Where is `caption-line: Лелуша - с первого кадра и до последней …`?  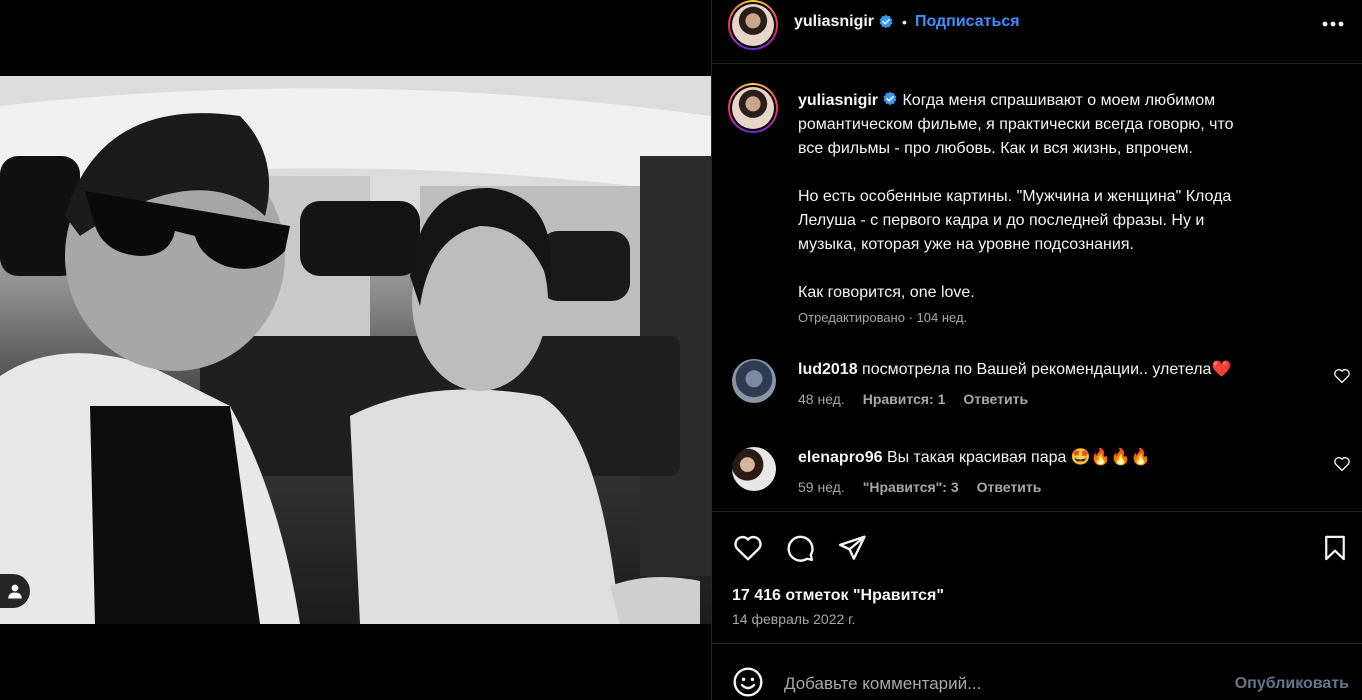
caption-line: Лелуша - с первого кадра и до последней … is located at coordinates (1001, 220).